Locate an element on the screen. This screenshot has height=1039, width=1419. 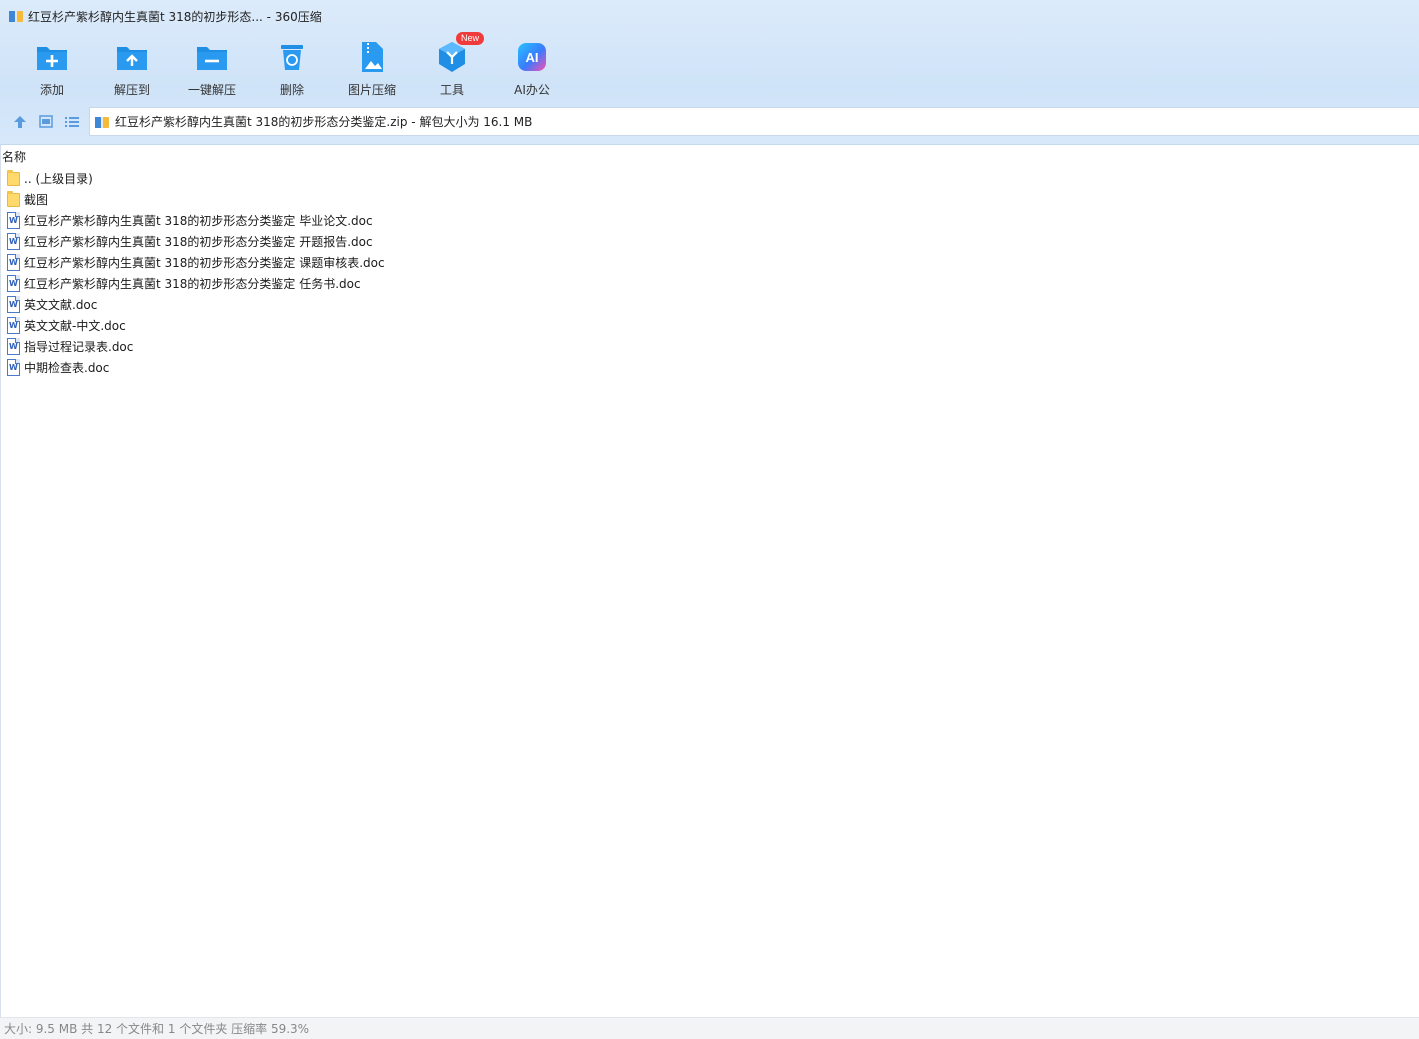
list-item: 红豆杉产紫杉醇内生真菌t 318的初步形态分类鉴定 开题报告.doc is located at coordinates (193, 241).